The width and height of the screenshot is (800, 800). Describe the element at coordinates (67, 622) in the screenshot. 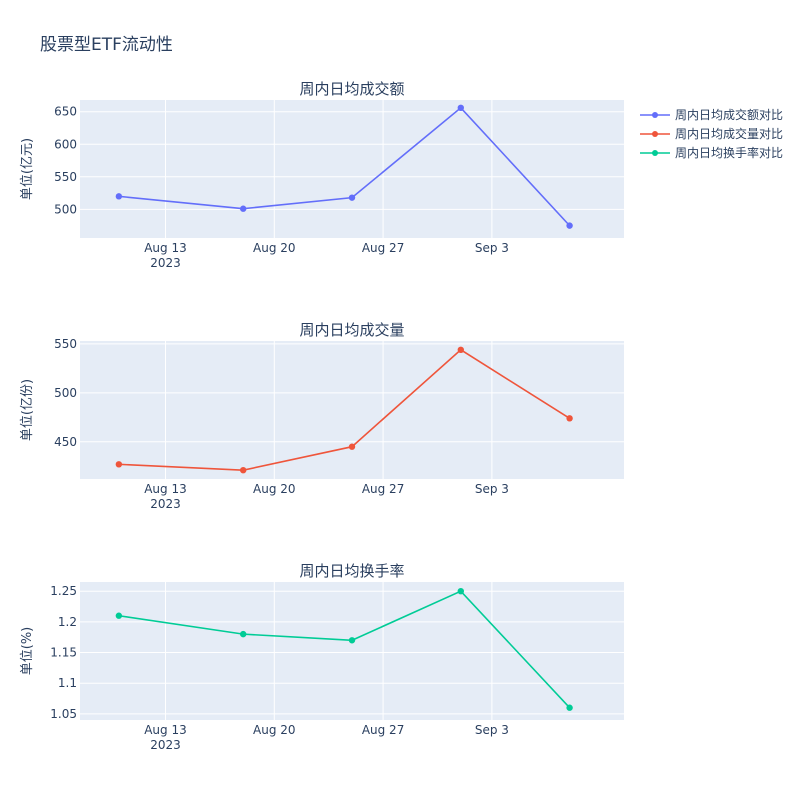

I see `y-tick-label: 1.2` at that location.